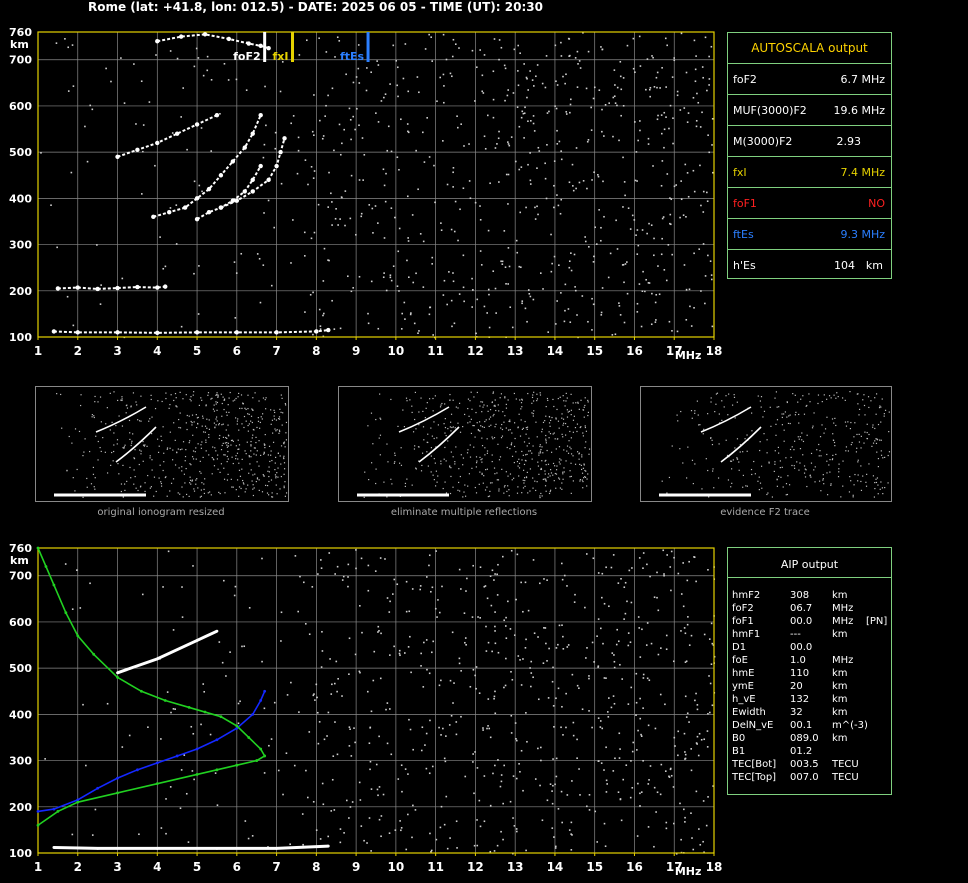 The image size is (968, 883). What do you see at coordinates (396, 351) in the screenshot?
I see `x-tick-label: 10` at bounding box center [396, 351].